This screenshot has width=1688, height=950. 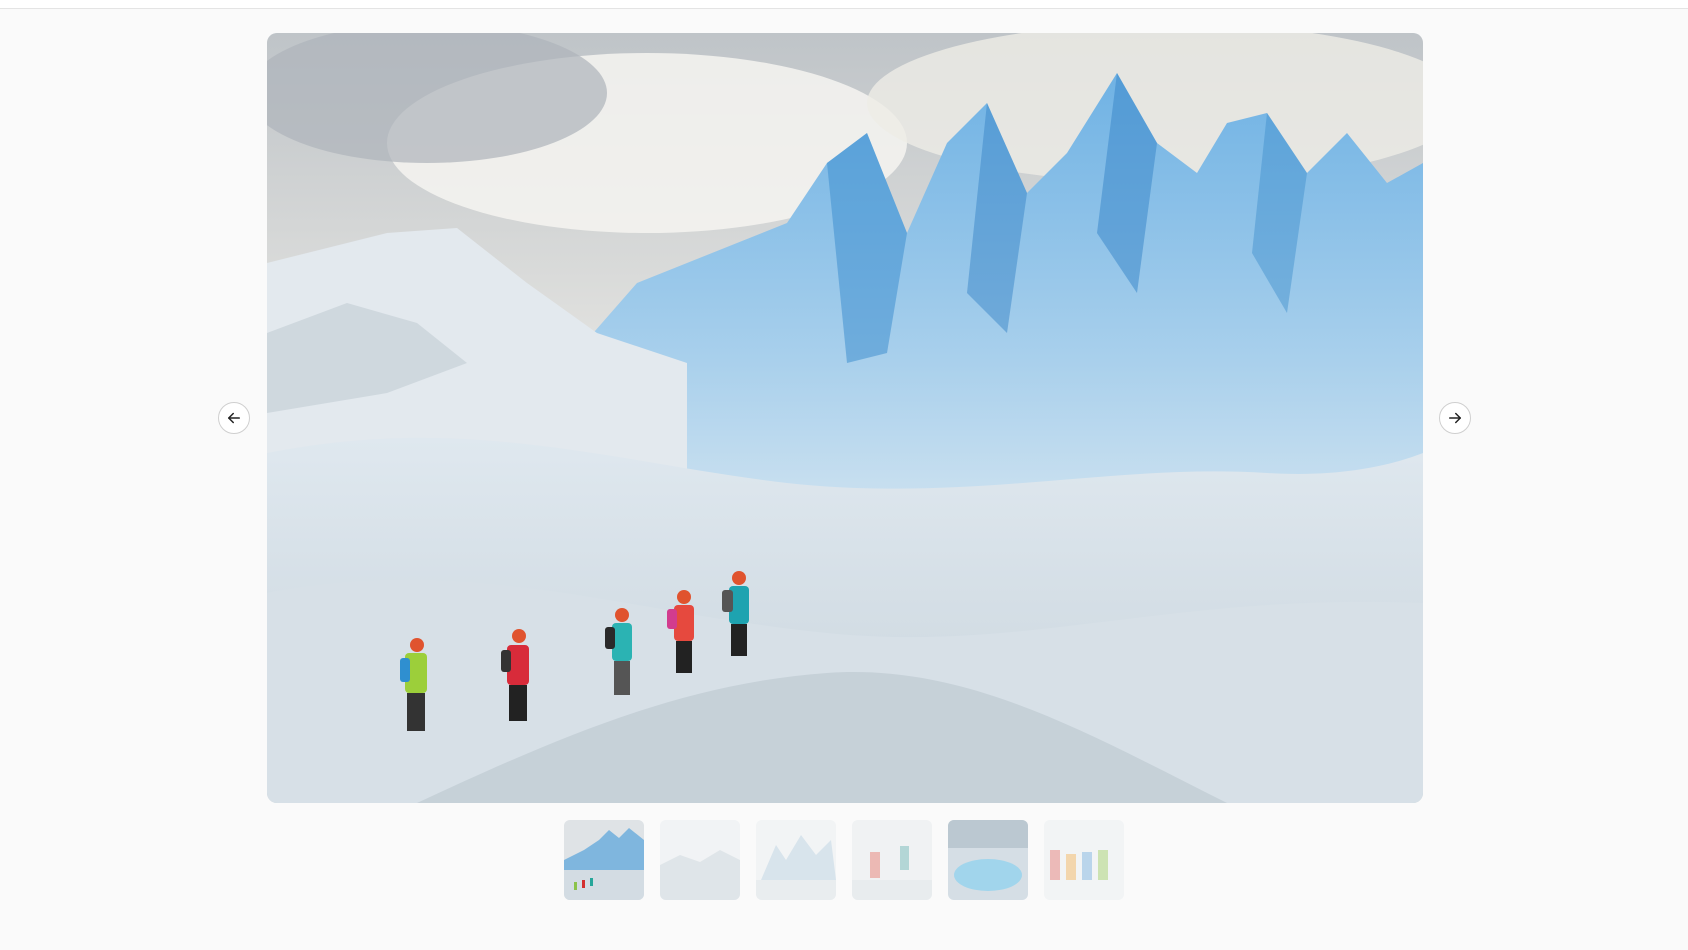 I want to click on arrow-right-icon, so click(x=1455, y=418).